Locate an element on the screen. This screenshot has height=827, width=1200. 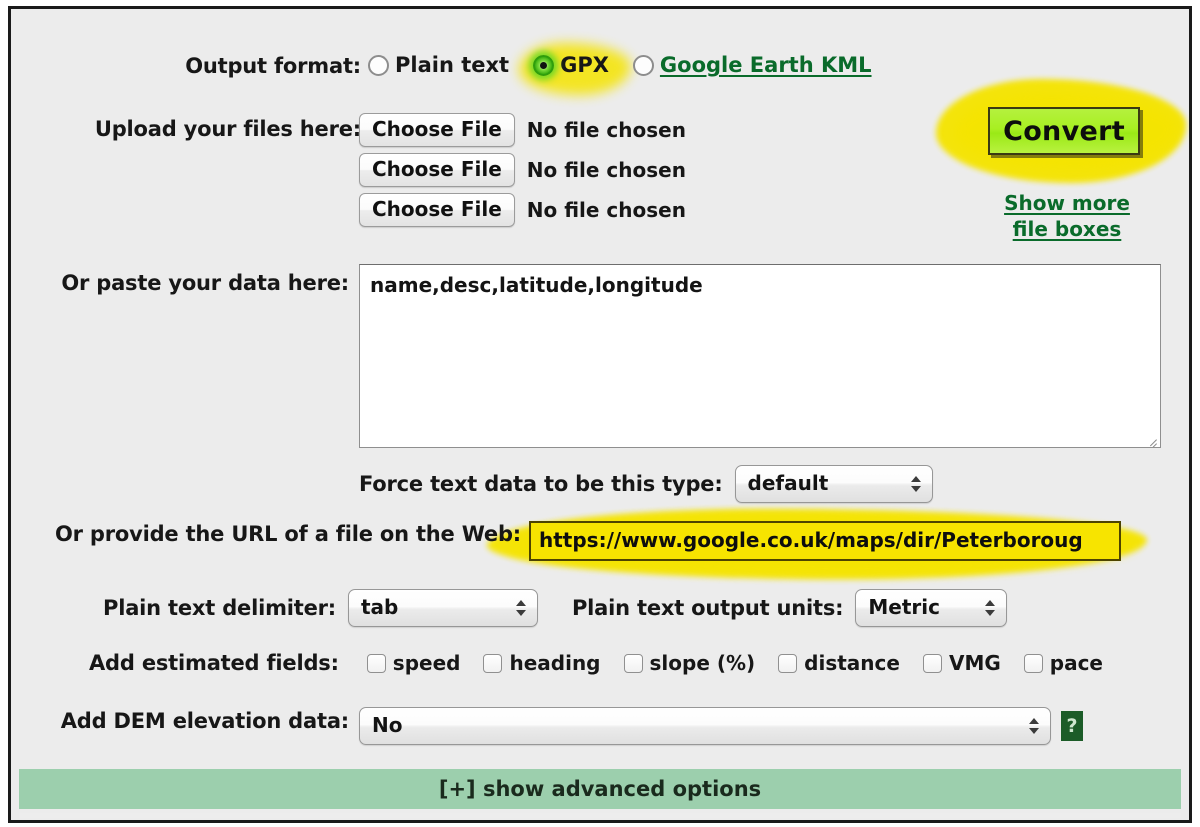
force-type-label: Force text data to be this type: is located at coordinates (541, 484).